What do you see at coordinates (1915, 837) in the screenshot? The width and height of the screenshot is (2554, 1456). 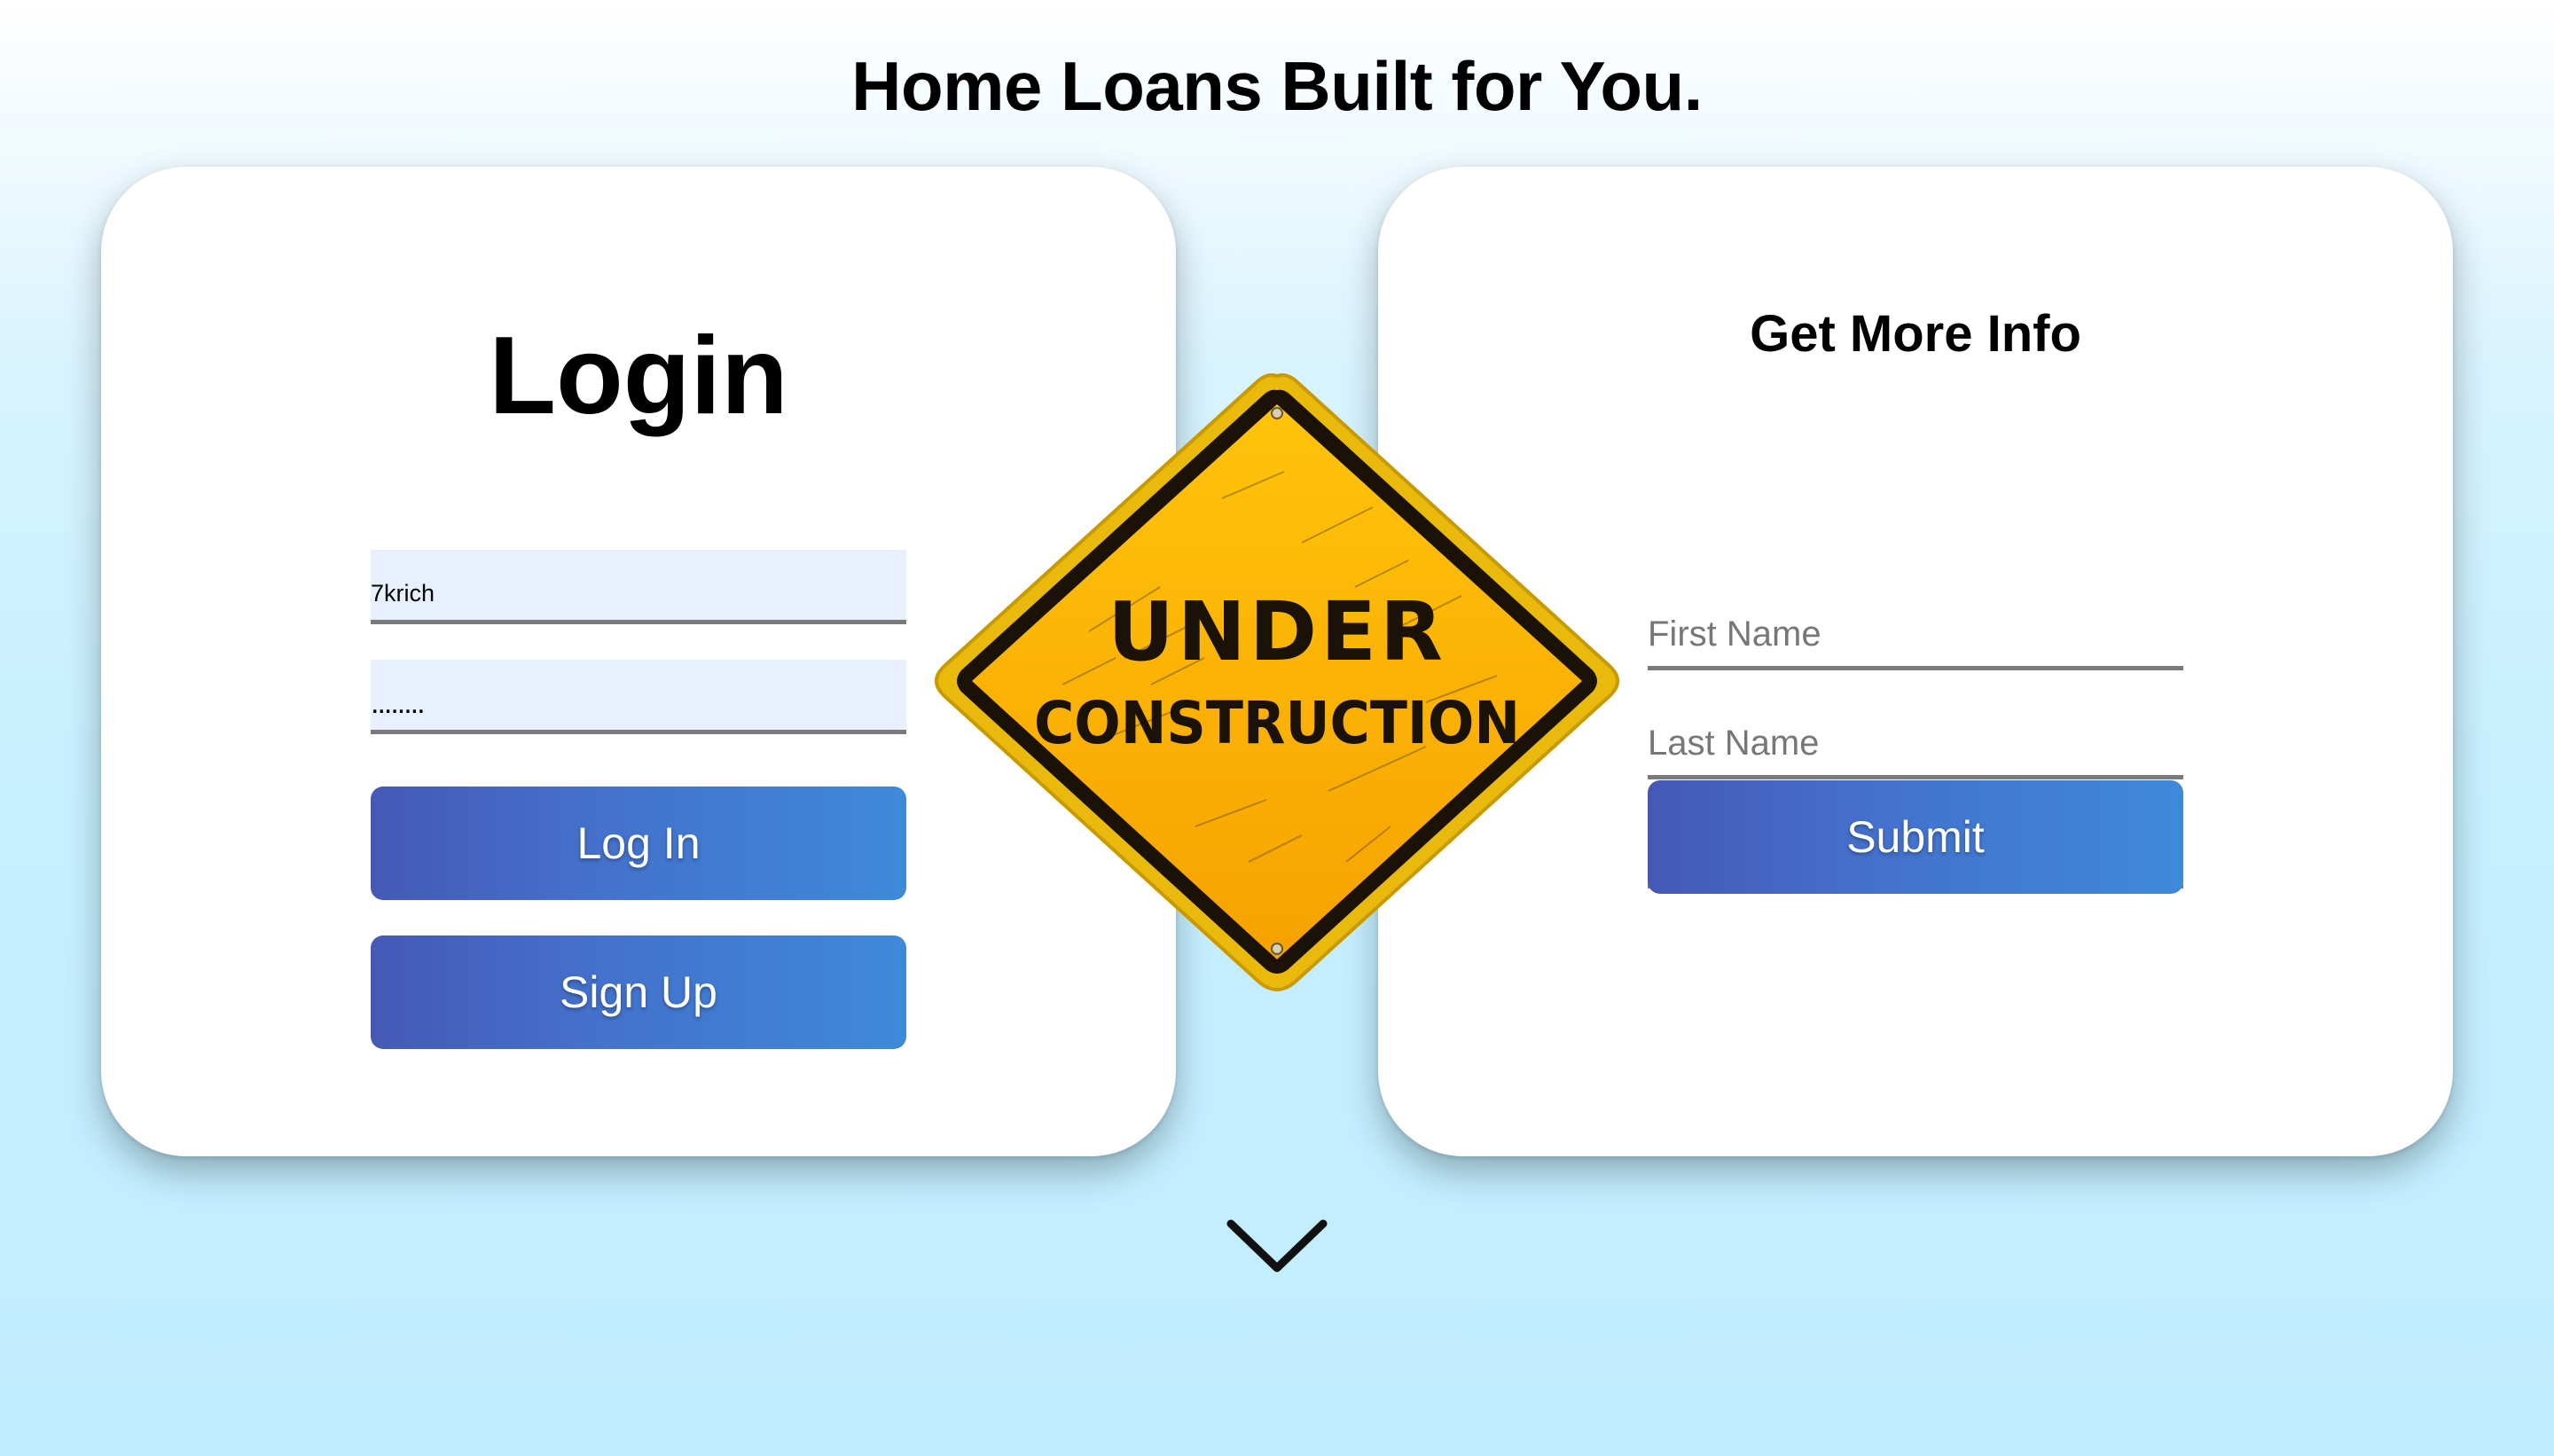 I see `submit-button: Submit` at bounding box center [1915, 837].